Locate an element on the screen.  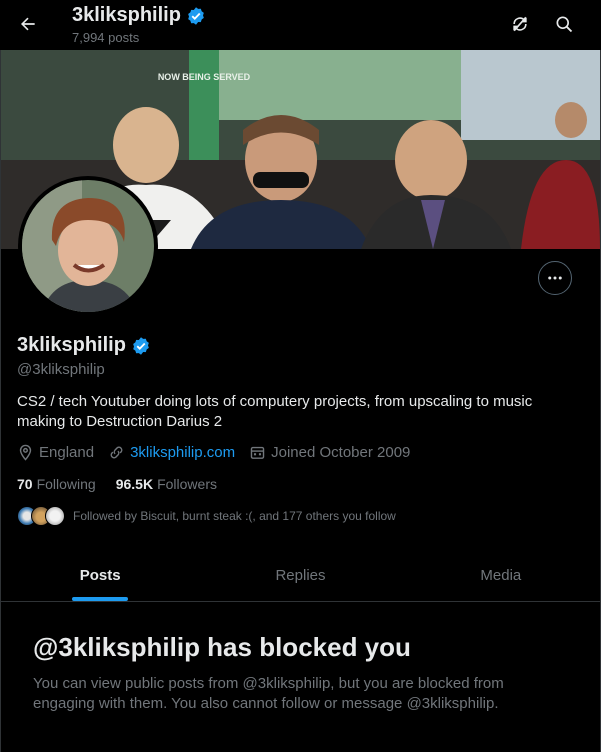
profile-name-text: 3kliksphilip is located at coordinates (71, 345).